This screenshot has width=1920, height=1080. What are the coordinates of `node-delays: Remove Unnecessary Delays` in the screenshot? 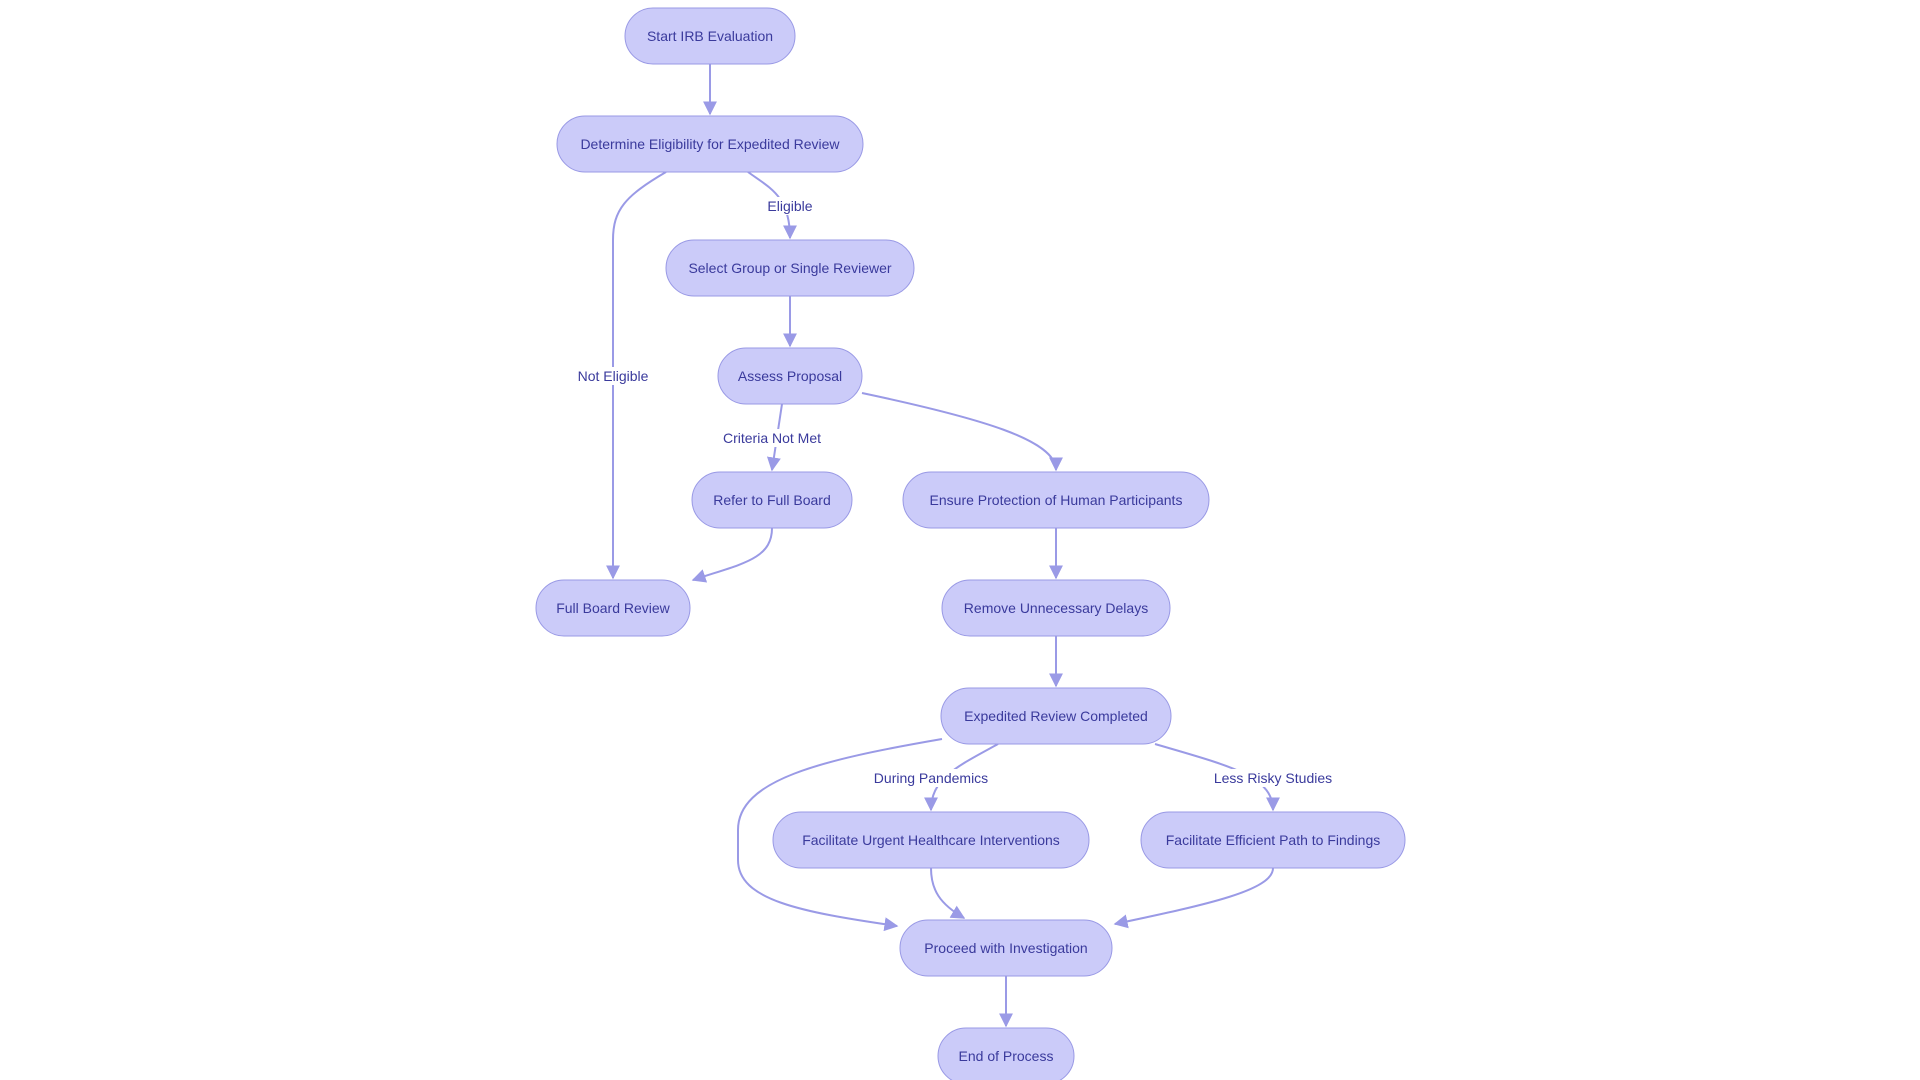 It's located at (1056, 608).